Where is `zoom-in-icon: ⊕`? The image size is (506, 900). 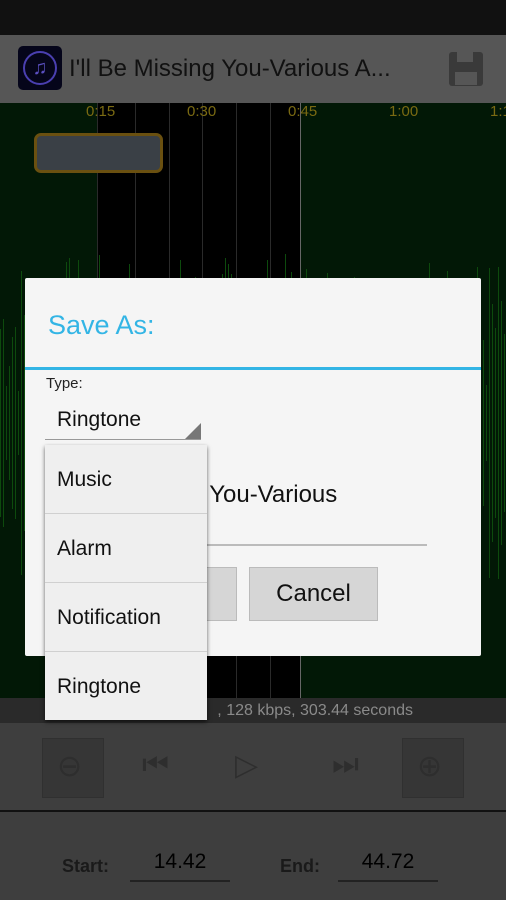
zoom-in-icon: ⊕ is located at coordinates (430, 766).